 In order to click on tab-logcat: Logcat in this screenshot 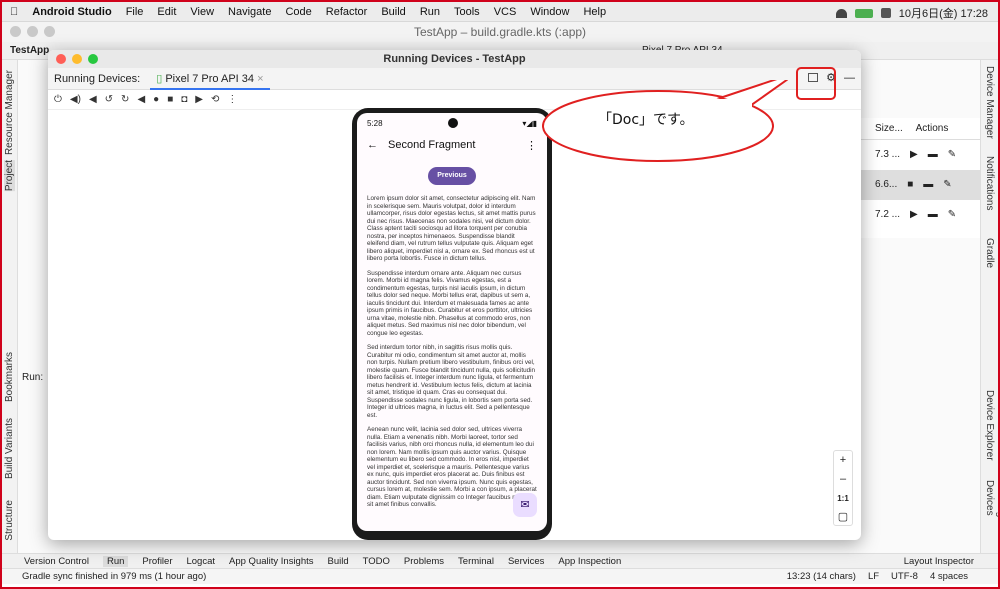, I will do `click(200, 561)`.